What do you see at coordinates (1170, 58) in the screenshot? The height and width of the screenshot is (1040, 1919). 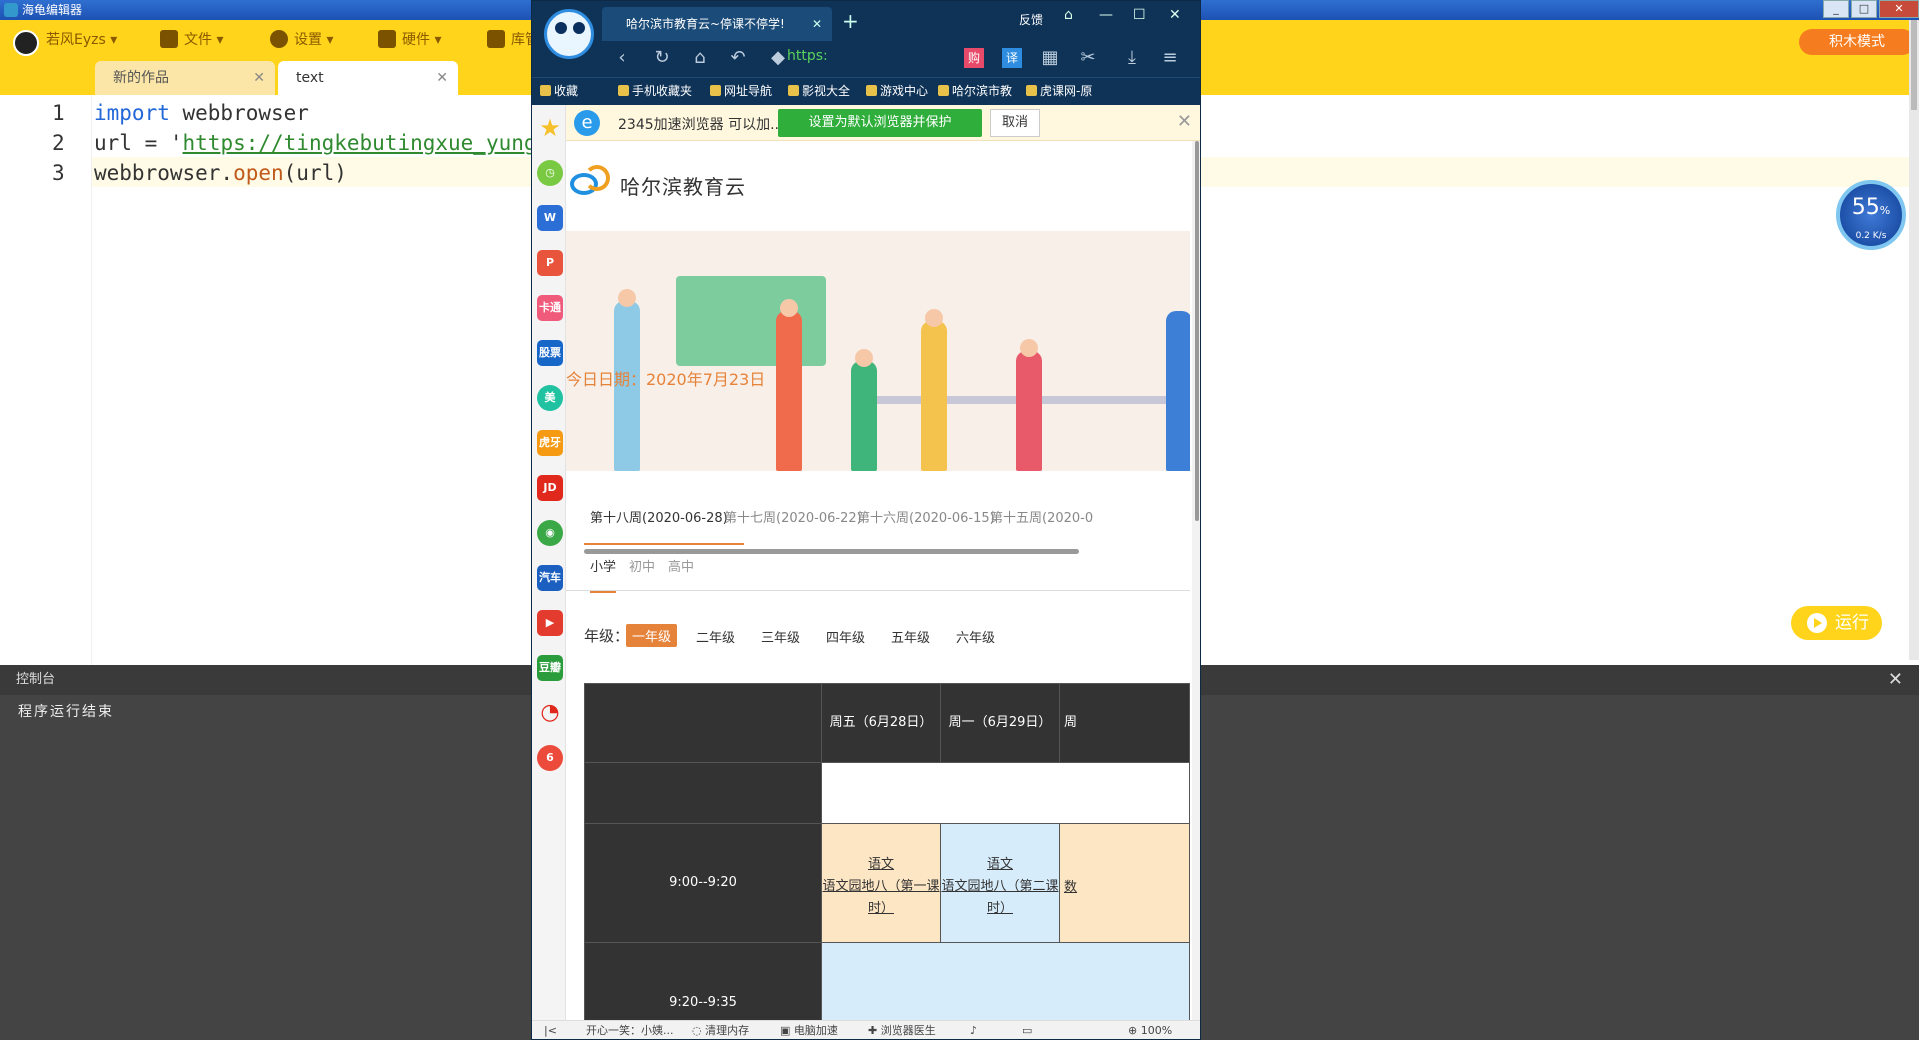 I see `menu-icon: ≡` at bounding box center [1170, 58].